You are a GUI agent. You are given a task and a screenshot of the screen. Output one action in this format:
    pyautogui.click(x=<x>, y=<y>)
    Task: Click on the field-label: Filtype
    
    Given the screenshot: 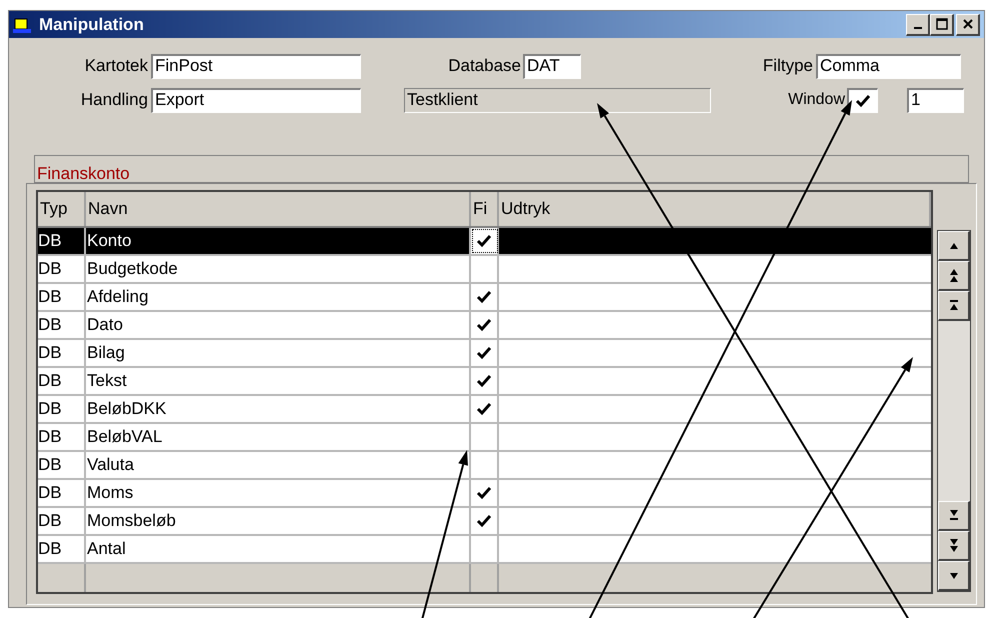 What is the action you would take?
    pyautogui.click(x=788, y=66)
    